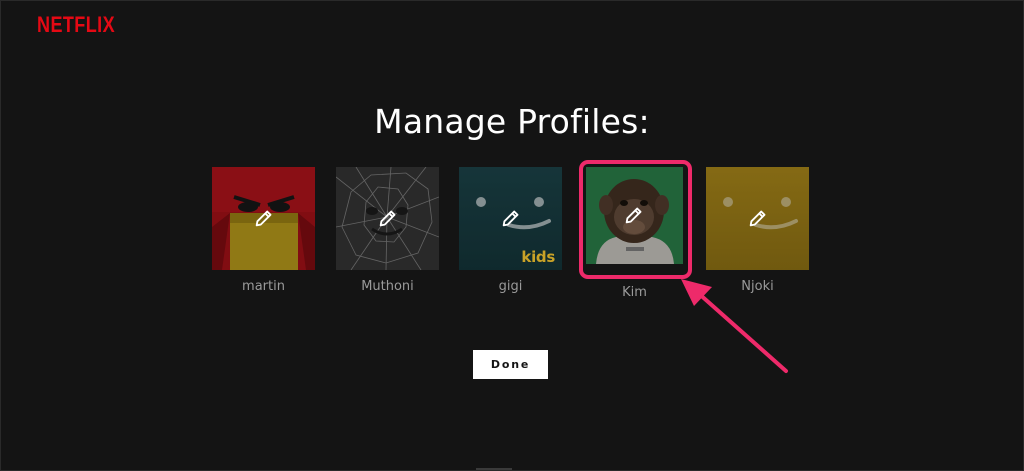 The width and height of the screenshot is (1024, 471). Describe the element at coordinates (263, 286) in the screenshot. I see `profile-name: martin` at that location.